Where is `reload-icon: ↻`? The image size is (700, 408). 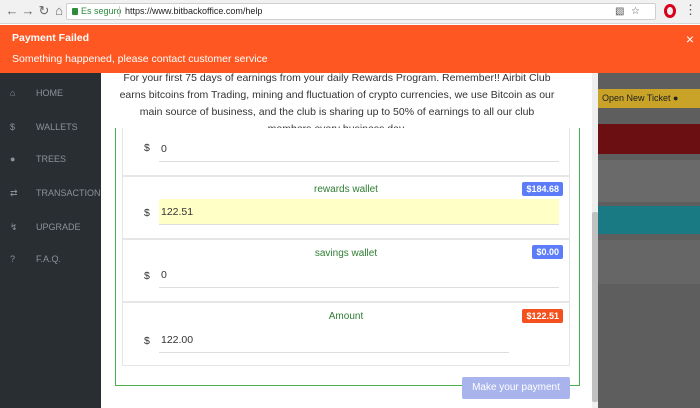 reload-icon: ↻ is located at coordinates (44, 11).